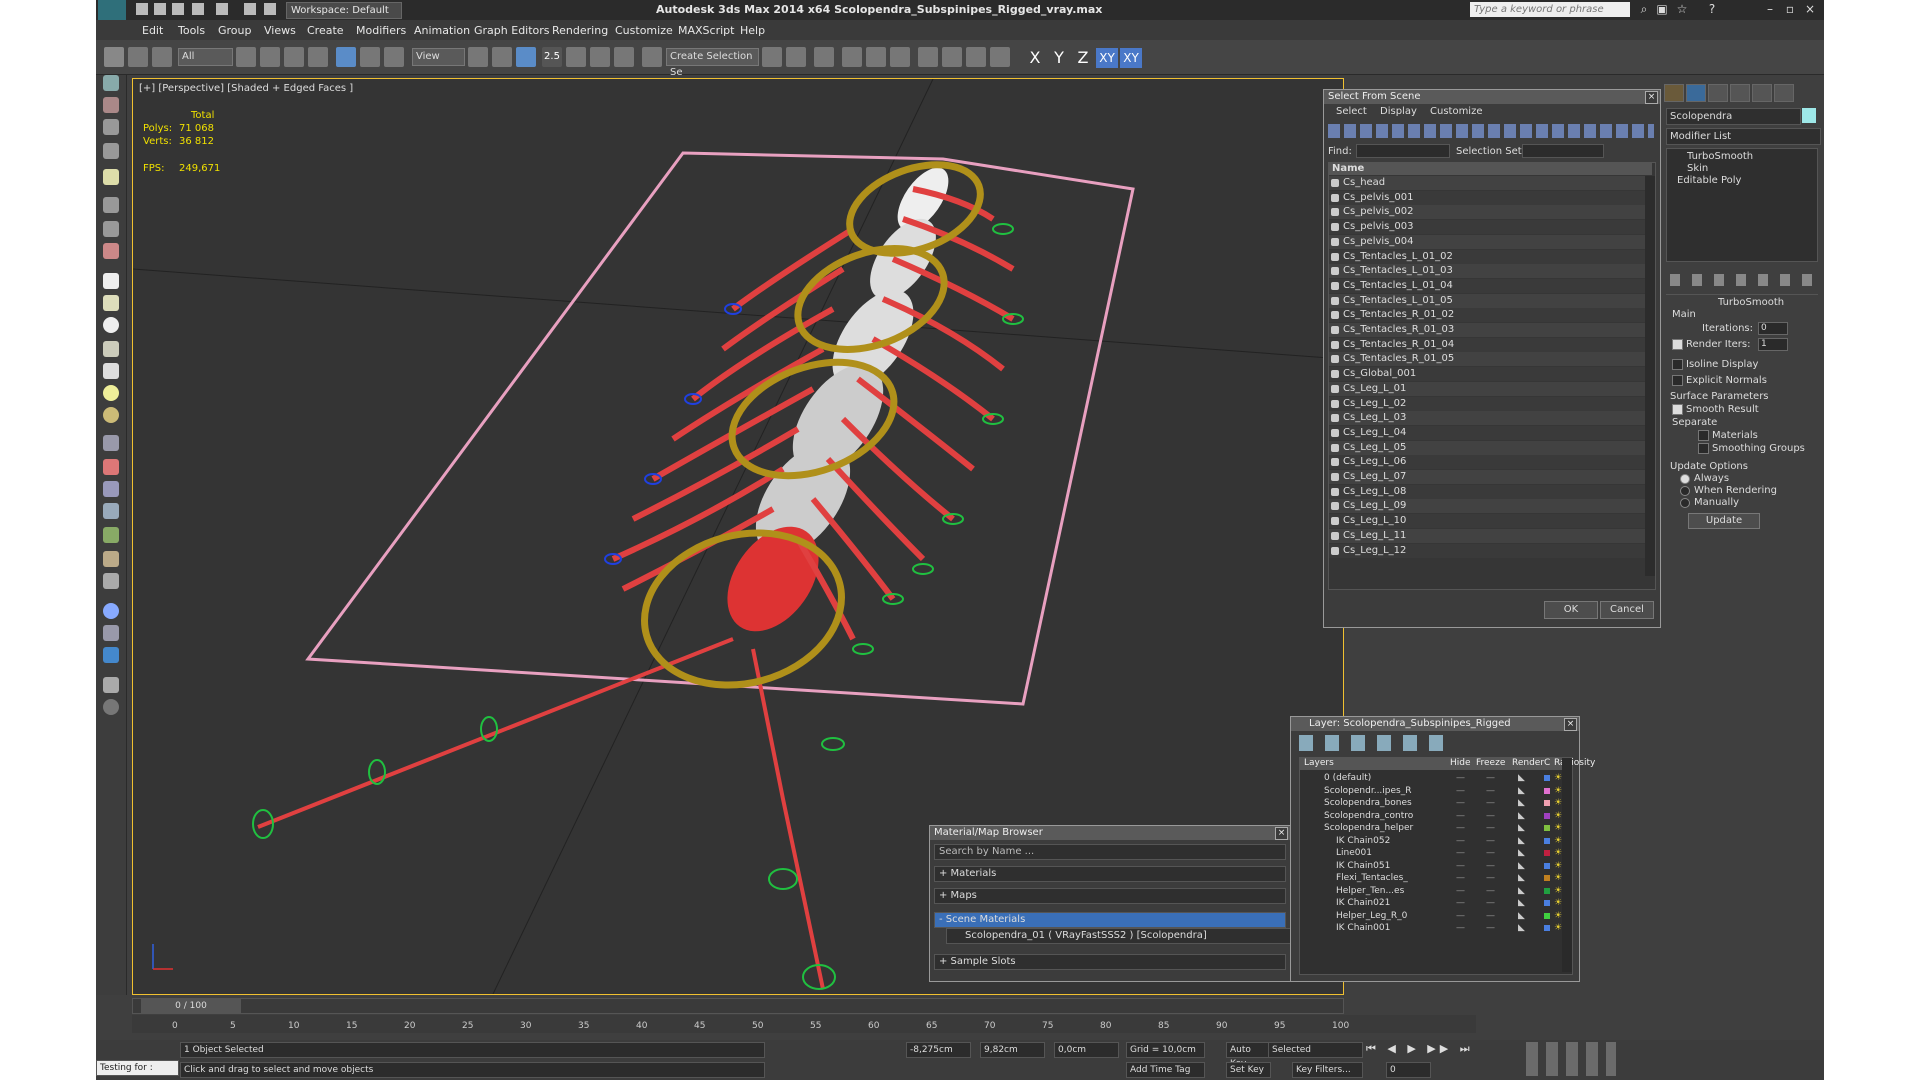 The image size is (1920, 1080). Describe the element at coordinates (1784, 93) in the screenshot. I see `utilities-tab-icon` at that location.